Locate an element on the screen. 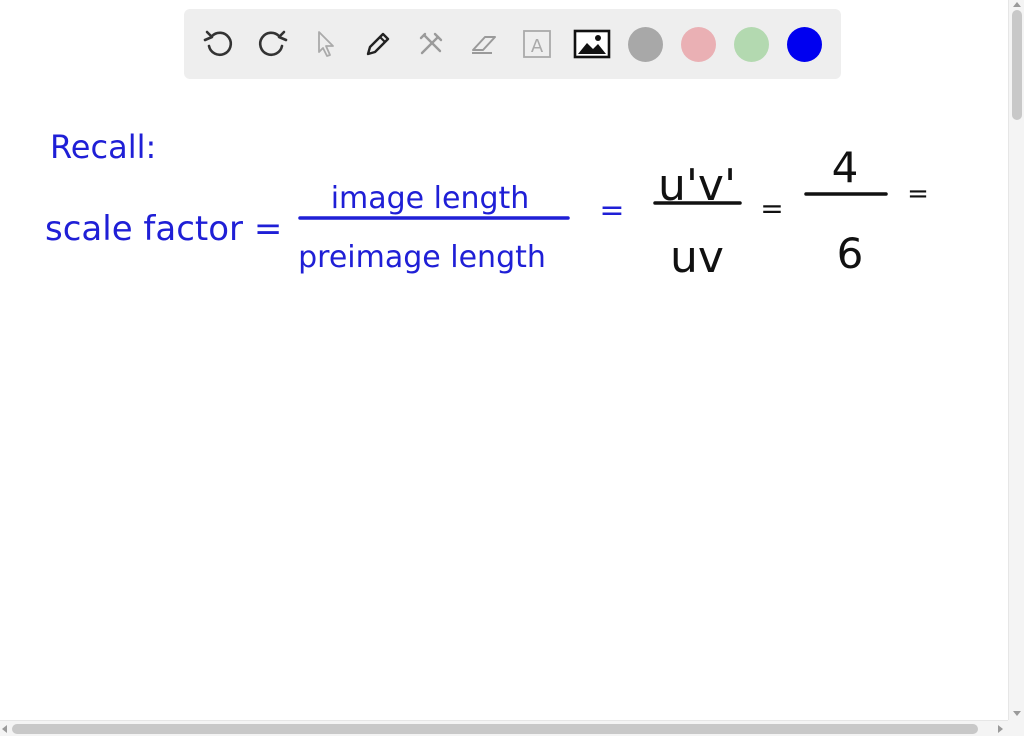  text-tool-letter: A is located at coordinates (537, 46).